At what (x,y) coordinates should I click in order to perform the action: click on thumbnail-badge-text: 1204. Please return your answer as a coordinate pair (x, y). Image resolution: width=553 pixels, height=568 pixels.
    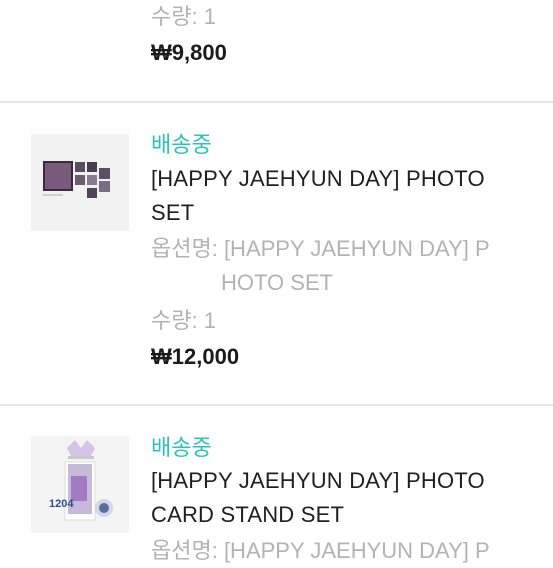
    Looking at the image, I should click on (61, 504).